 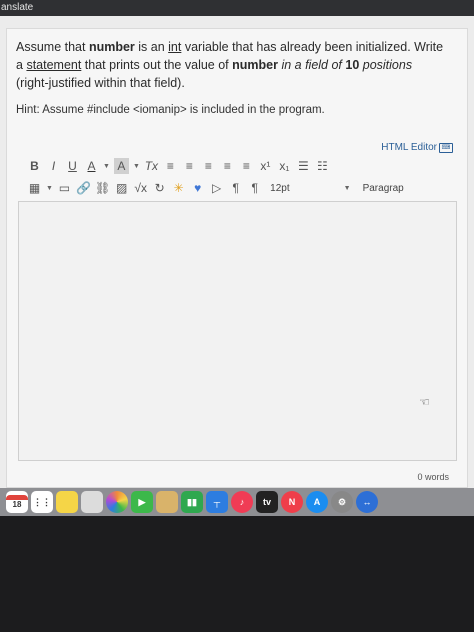 What do you see at coordinates (121, 188) in the screenshot?
I see `image-icon: ▨` at bounding box center [121, 188].